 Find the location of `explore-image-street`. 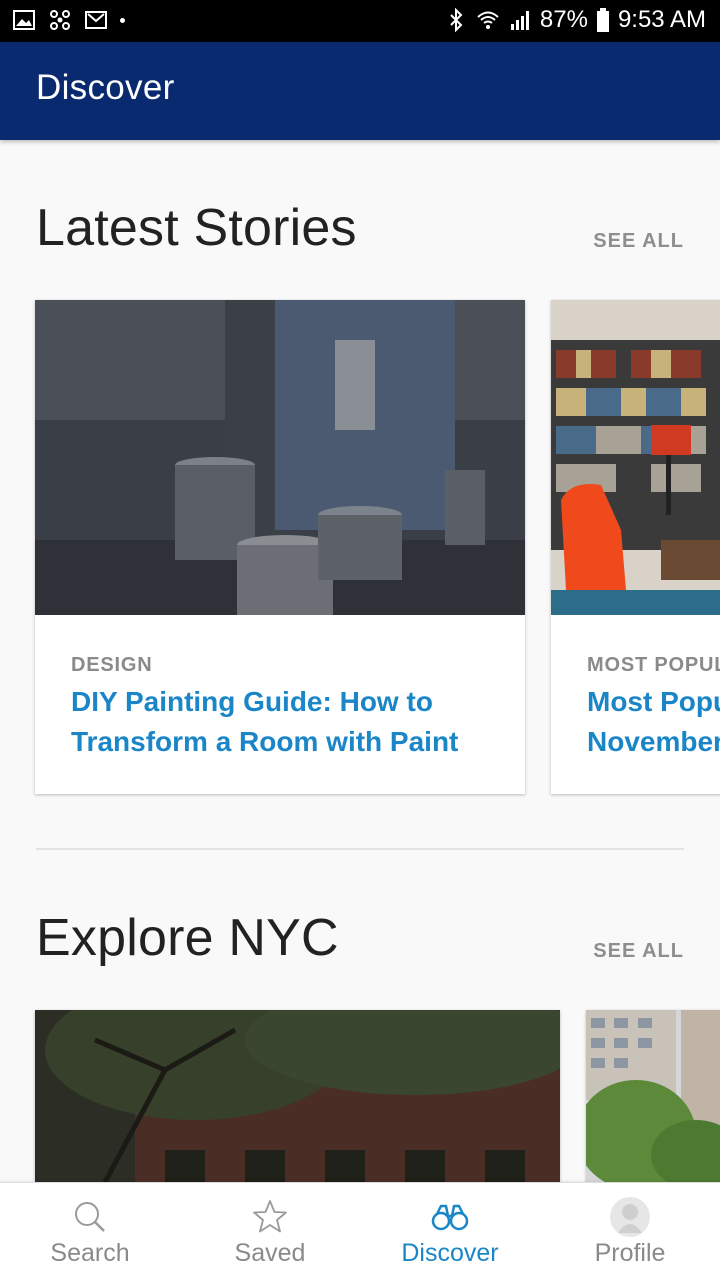

explore-image-street is located at coordinates (297, 1096).